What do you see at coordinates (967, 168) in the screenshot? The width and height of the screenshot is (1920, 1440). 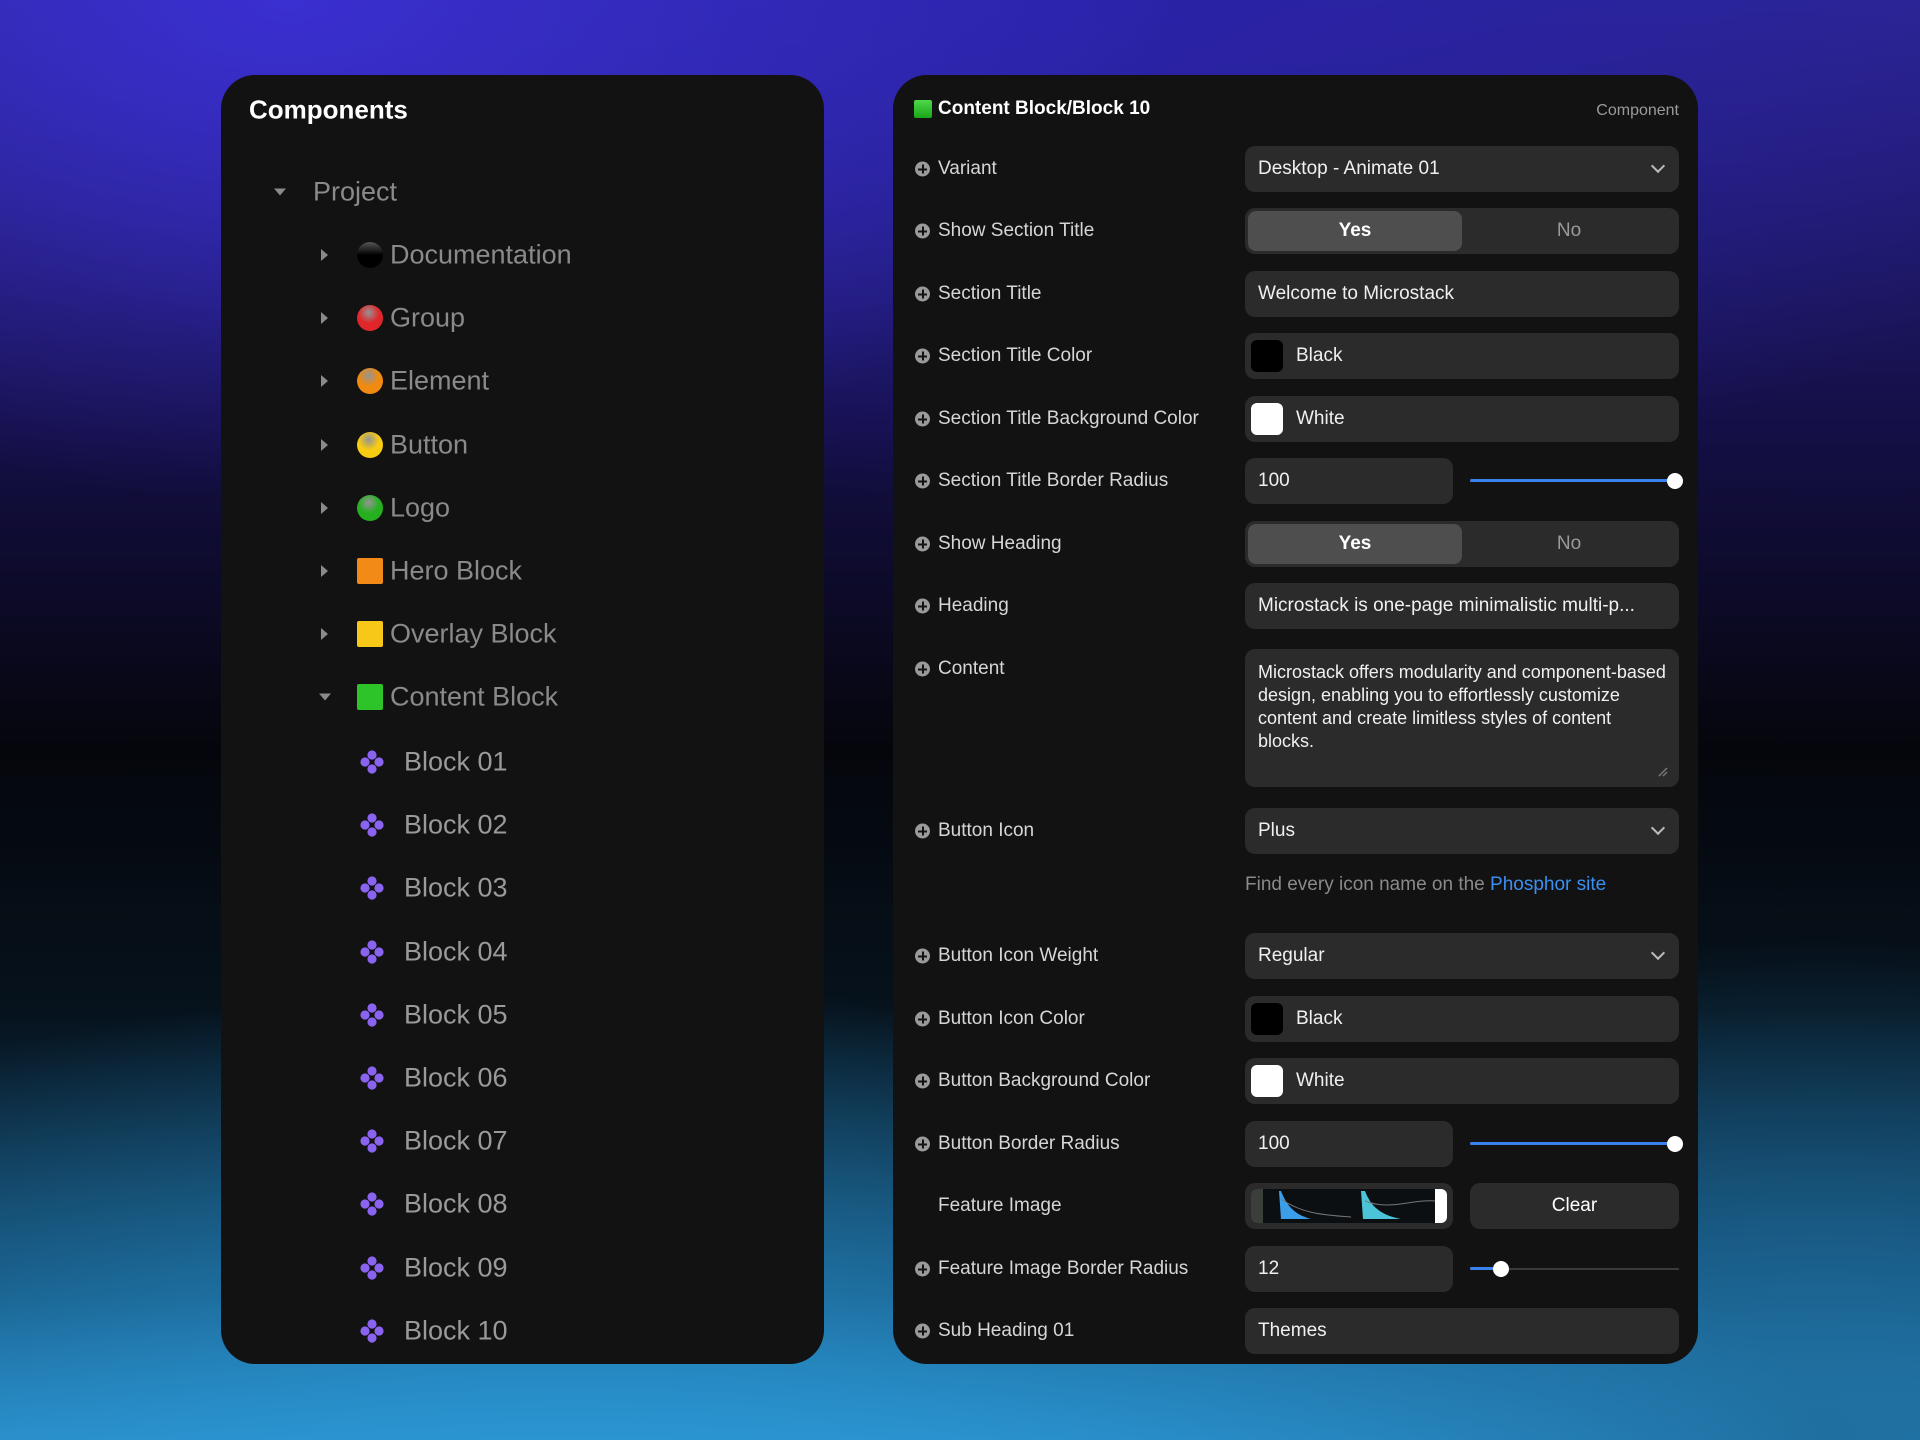 I see `property-label: Variant` at bounding box center [967, 168].